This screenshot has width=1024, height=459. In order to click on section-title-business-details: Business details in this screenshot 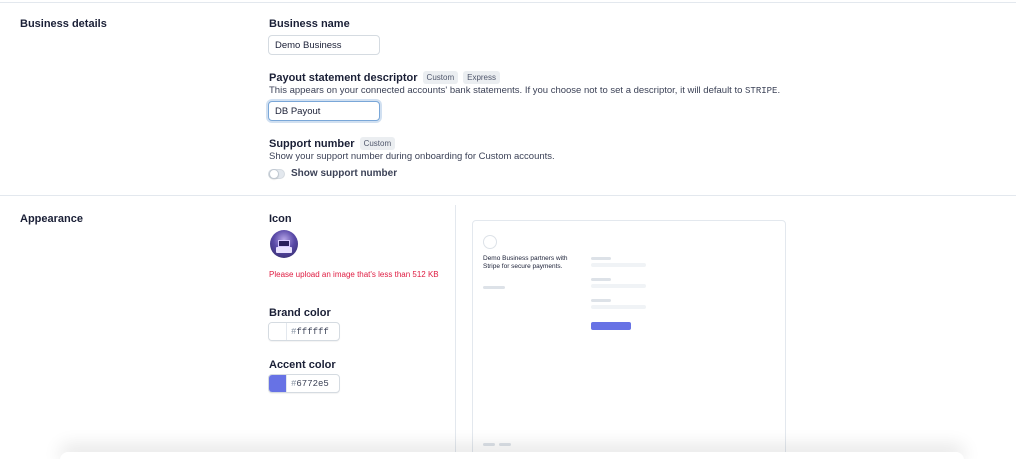, I will do `click(63, 24)`.